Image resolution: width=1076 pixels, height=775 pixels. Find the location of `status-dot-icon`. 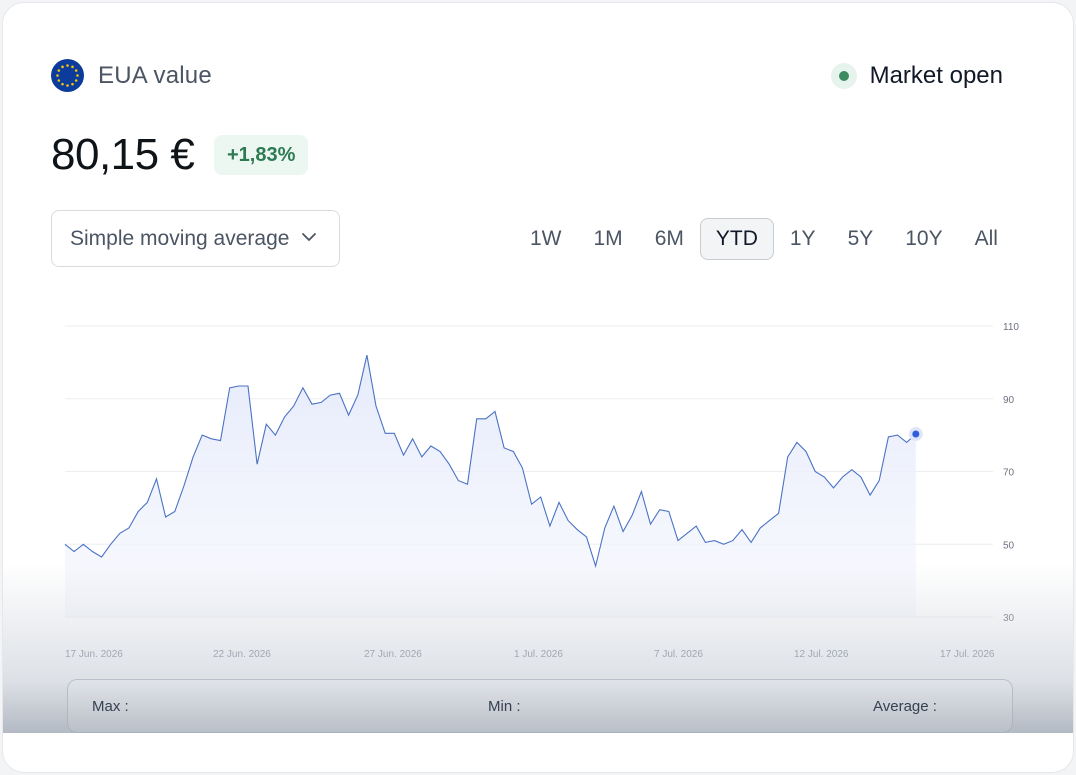

status-dot-icon is located at coordinates (843, 76).